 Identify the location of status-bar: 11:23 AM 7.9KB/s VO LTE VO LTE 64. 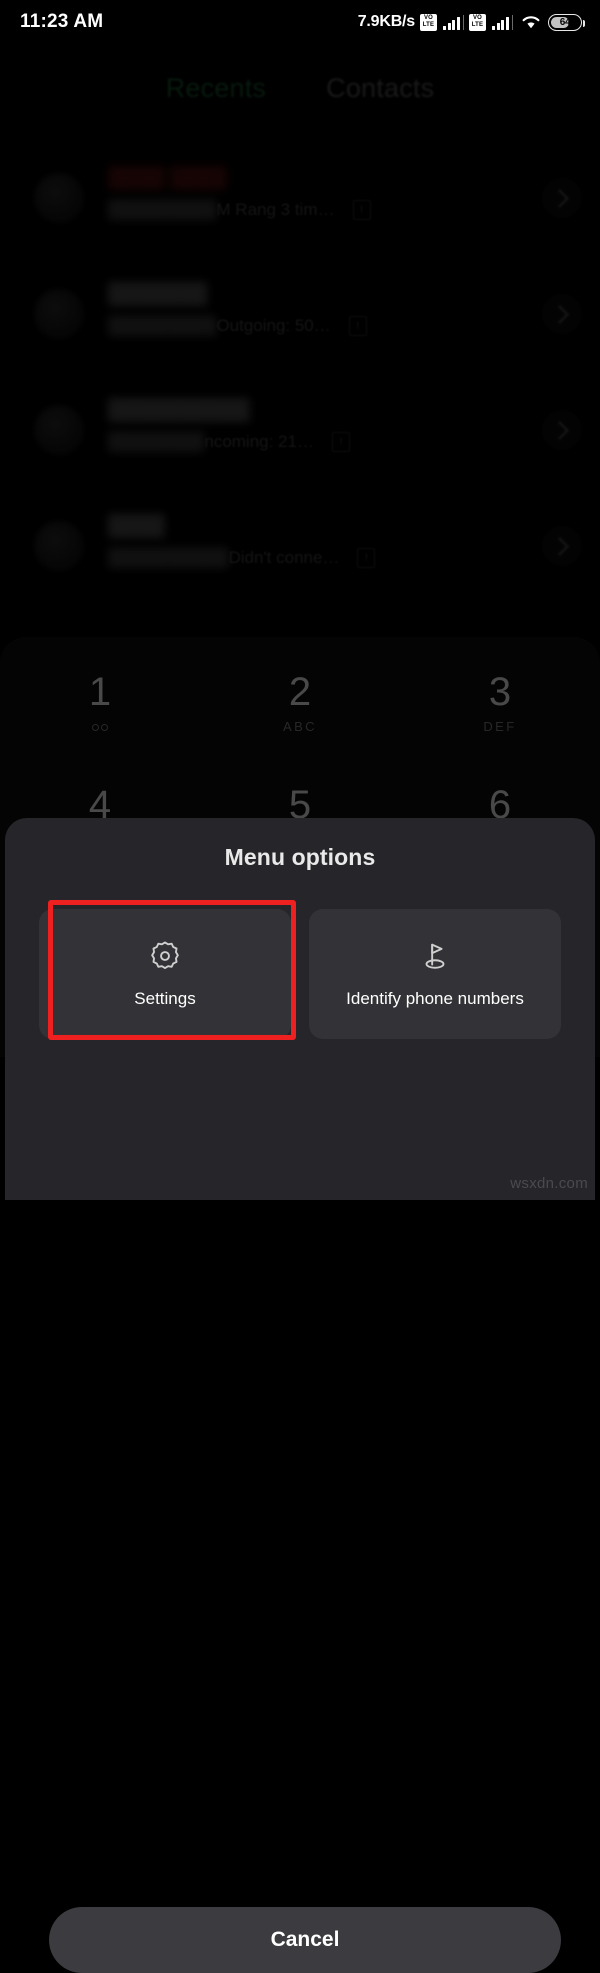
(300, 22).